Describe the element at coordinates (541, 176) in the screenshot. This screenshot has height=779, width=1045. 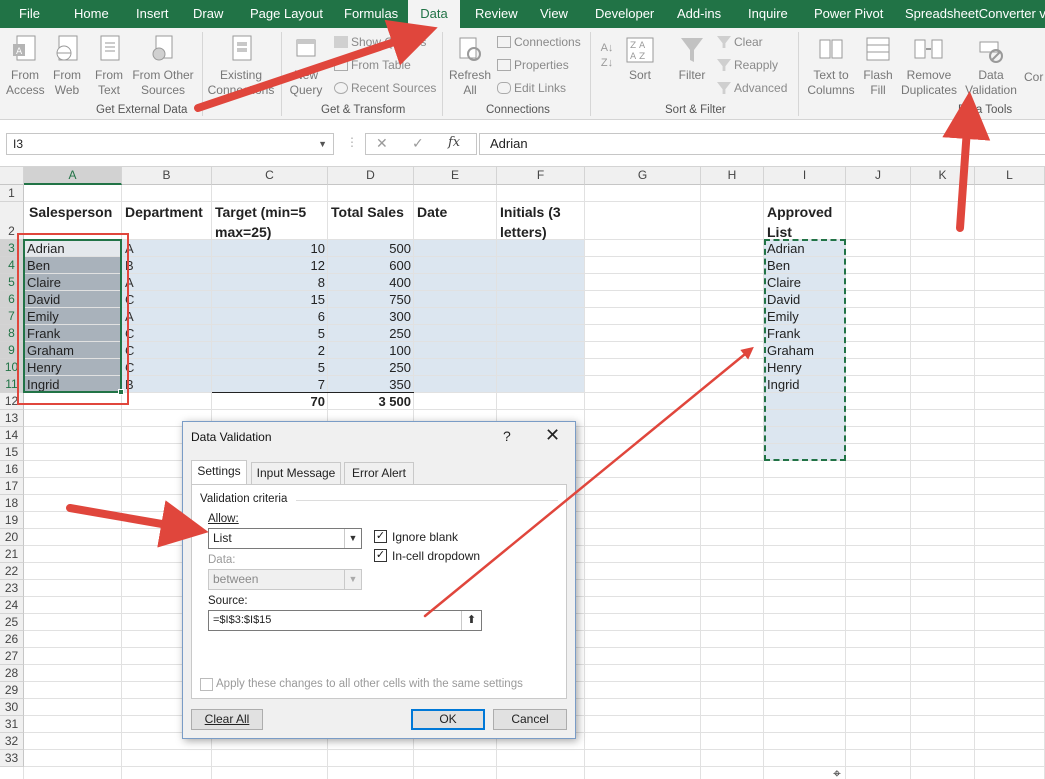
I see `column-header-f: F` at that location.